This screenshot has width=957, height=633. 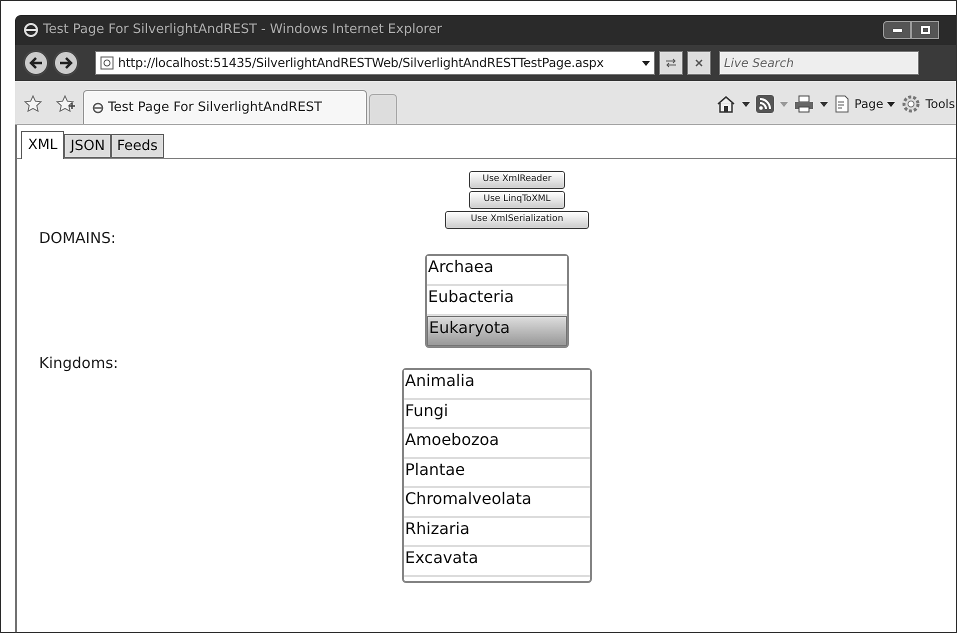 I want to click on stop-button, so click(x=699, y=63).